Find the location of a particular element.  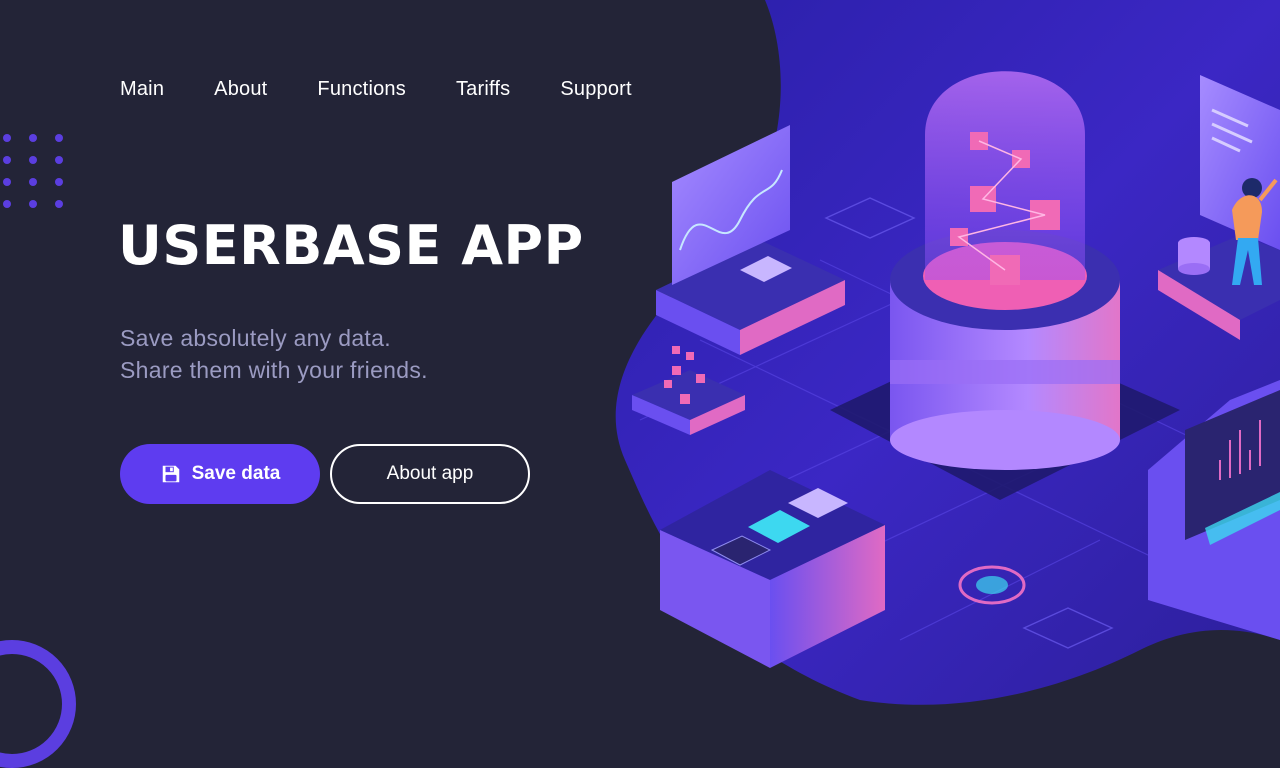

nav-item-about: About is located at coordinates (240, 89).